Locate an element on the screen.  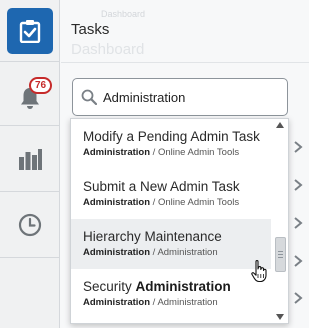
rail-item-tasks is located at coordinates (30, 31).